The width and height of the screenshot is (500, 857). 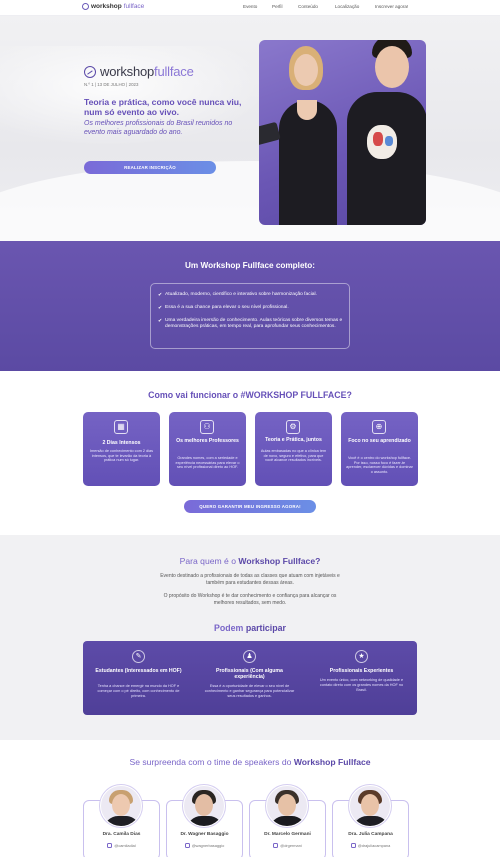 What do you see at coordinates (293, 440) in the screenshot?
I see `feature-card-title: Teoria e Prática, juntos` at bounding box center [293, 440].